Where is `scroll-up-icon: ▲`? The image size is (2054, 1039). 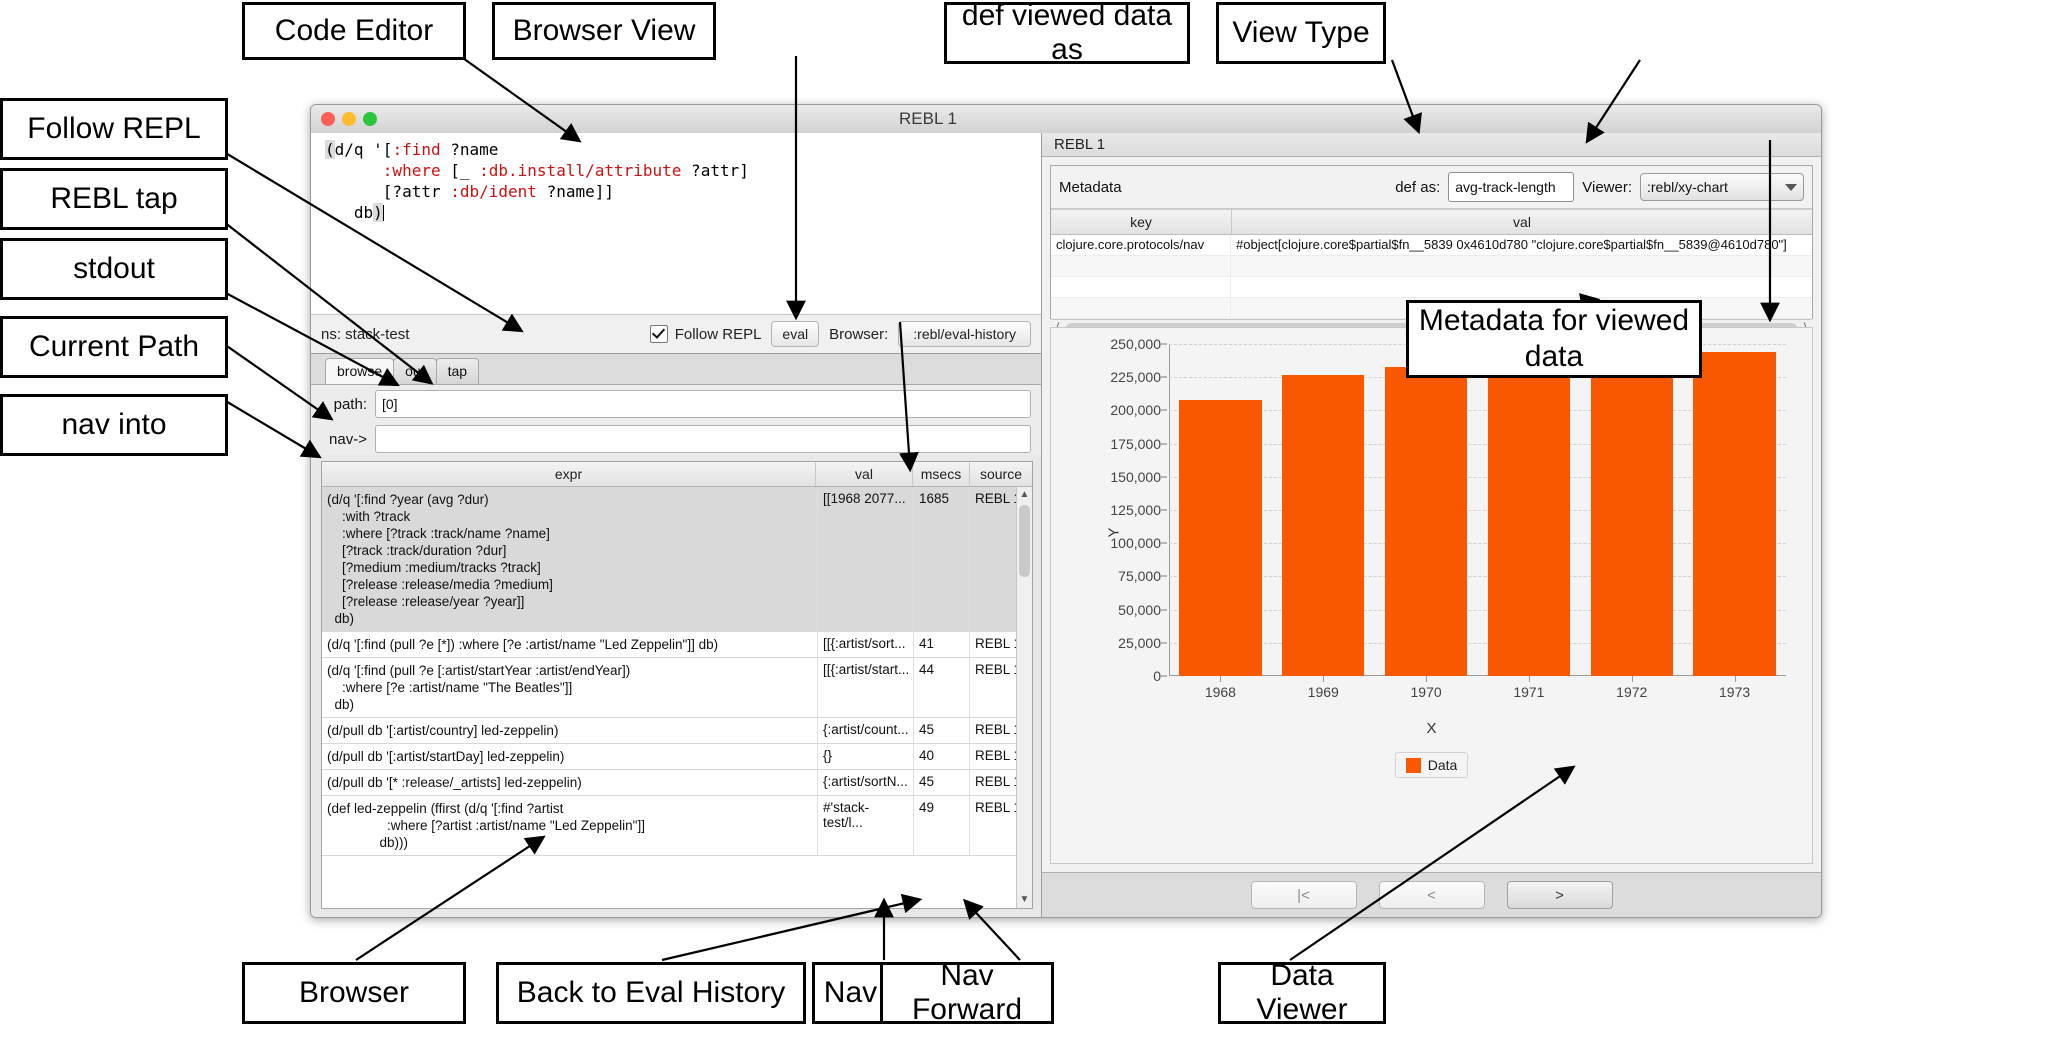 scroll-up-icon: ▲ is located at coordinates (1024, 495).